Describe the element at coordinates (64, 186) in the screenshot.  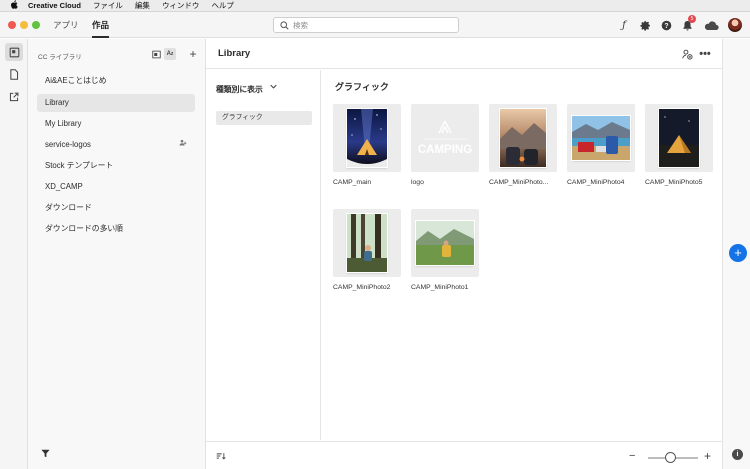
I see `library-item-label: XD_CAMP` at that location.